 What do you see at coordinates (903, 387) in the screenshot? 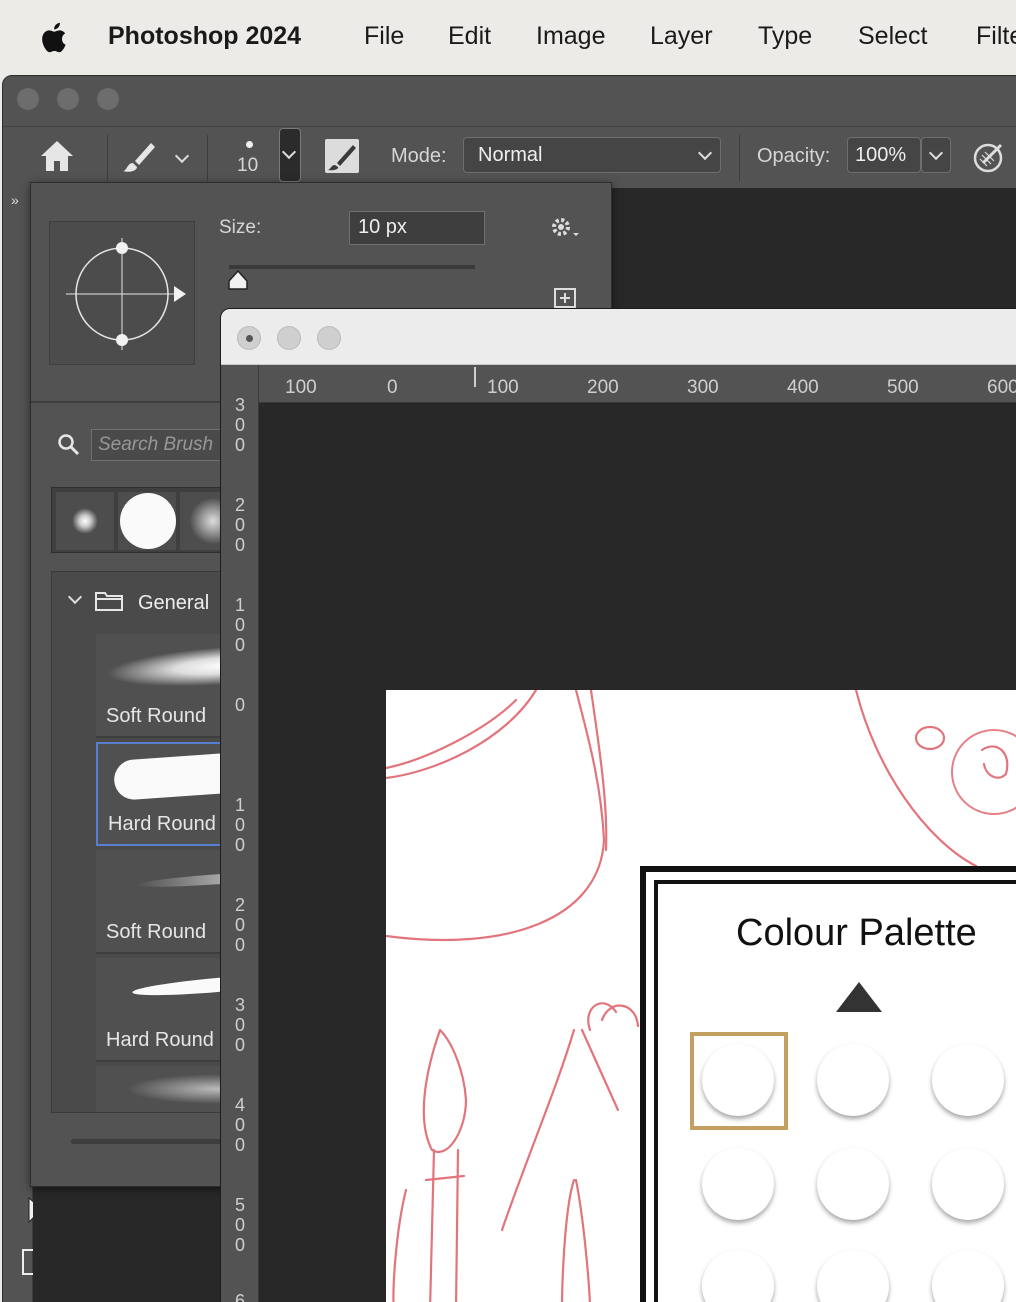
I see `hruler-label: 500` at bounding box center [903, 387].